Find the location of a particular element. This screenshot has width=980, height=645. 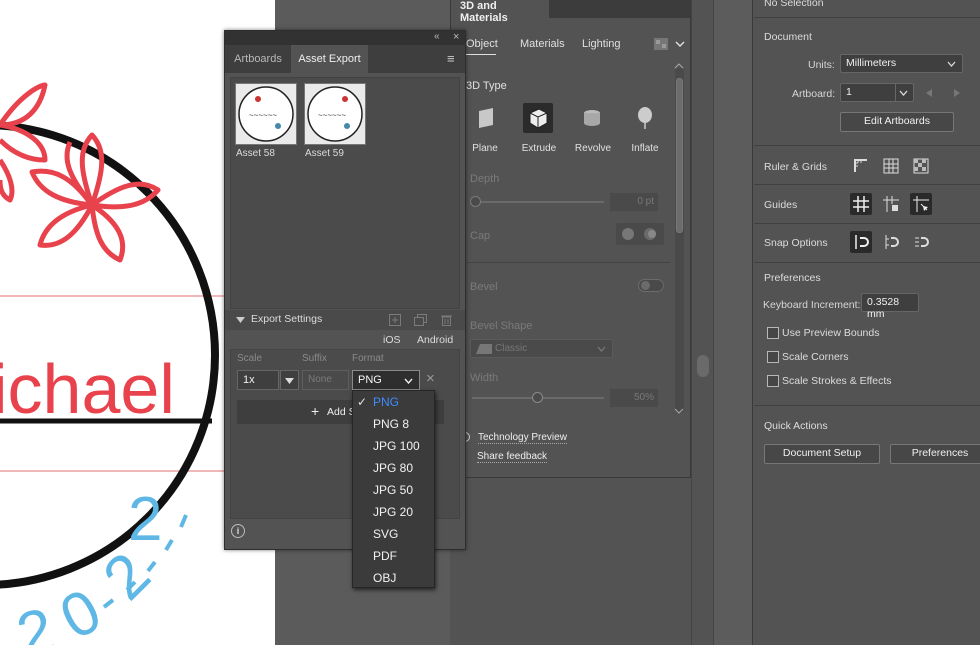

grid-icon is located at coordinates (891, 166).